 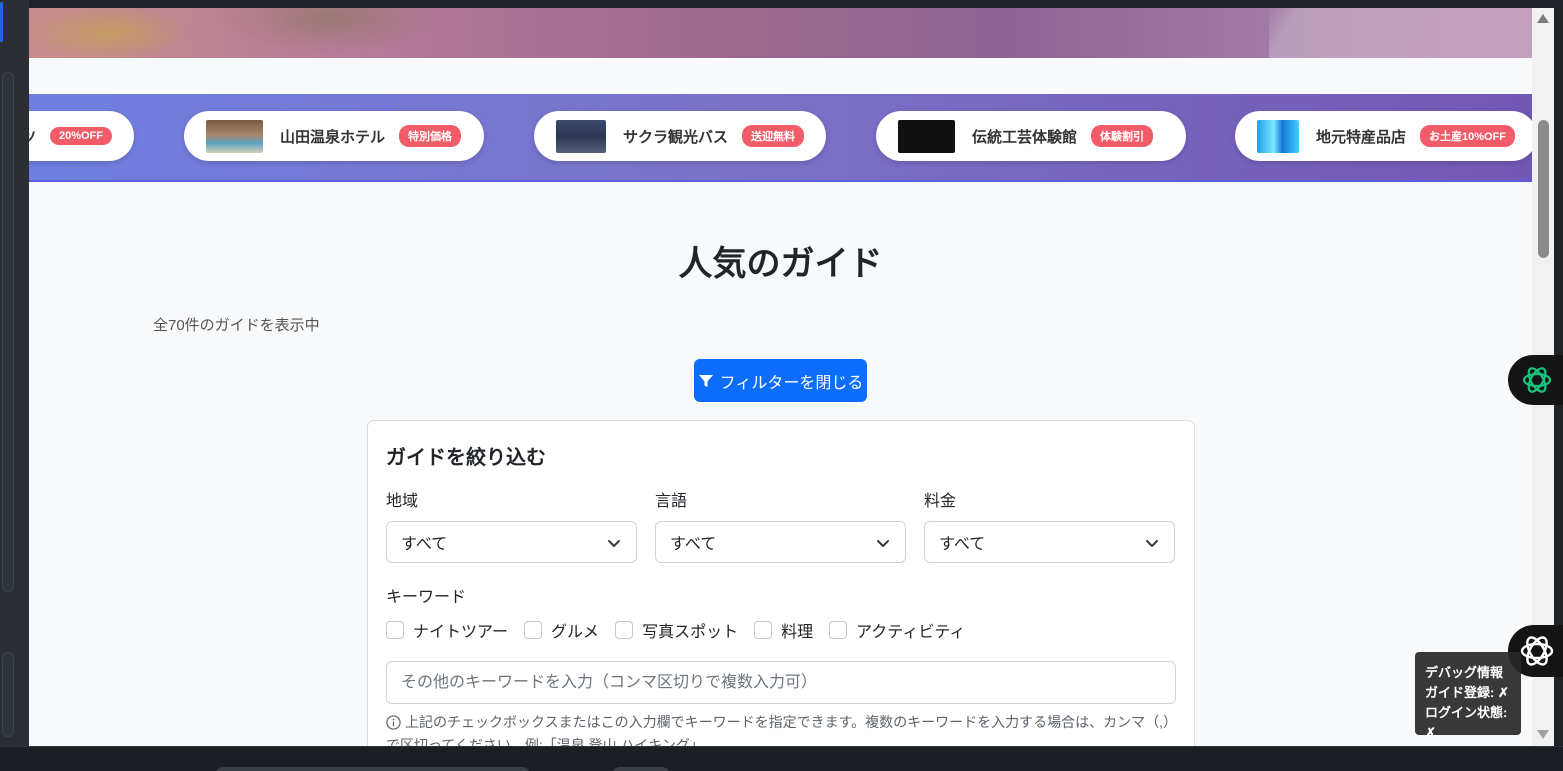 I want to click on rail-panel-bottom, so click(x=8, y=694).